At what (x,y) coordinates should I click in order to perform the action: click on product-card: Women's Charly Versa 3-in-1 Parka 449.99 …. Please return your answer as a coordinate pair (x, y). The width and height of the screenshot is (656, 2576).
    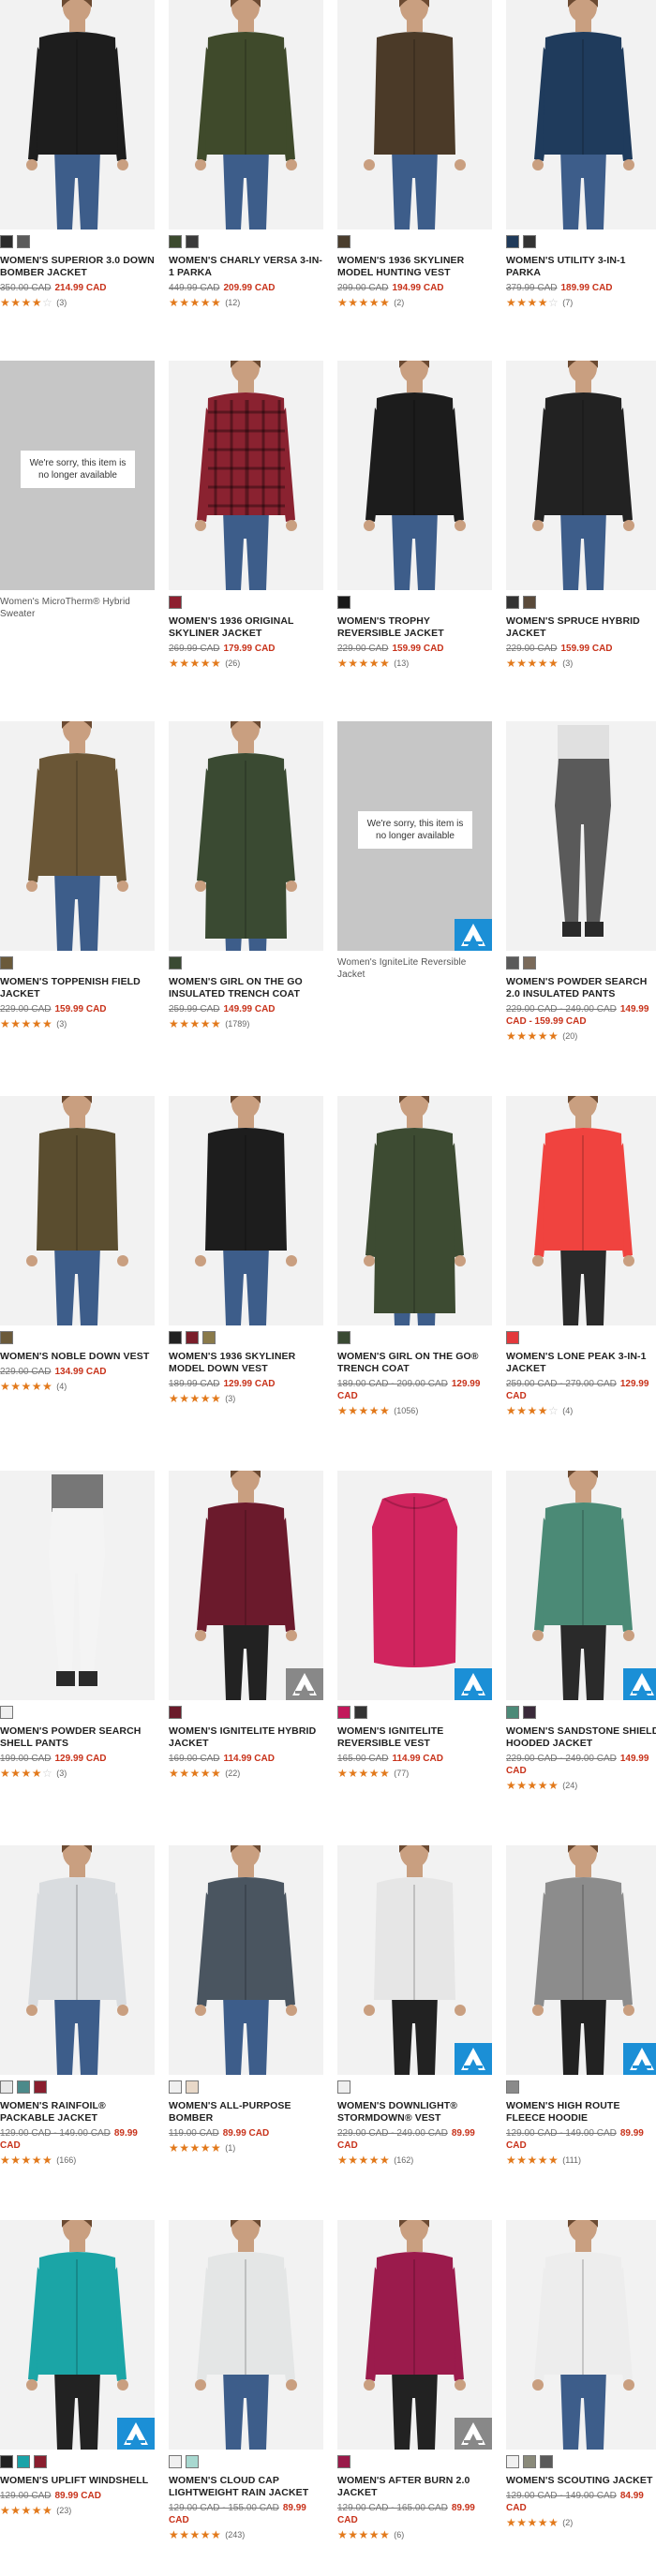
    Looking at the image, I should click on (246, 154).